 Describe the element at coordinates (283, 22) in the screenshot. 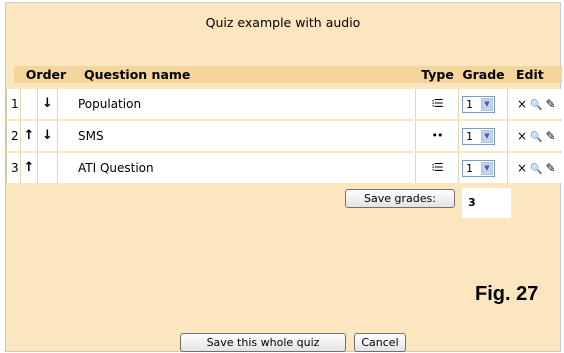

I see `quiz-title: Quiz example with audio` at that location.